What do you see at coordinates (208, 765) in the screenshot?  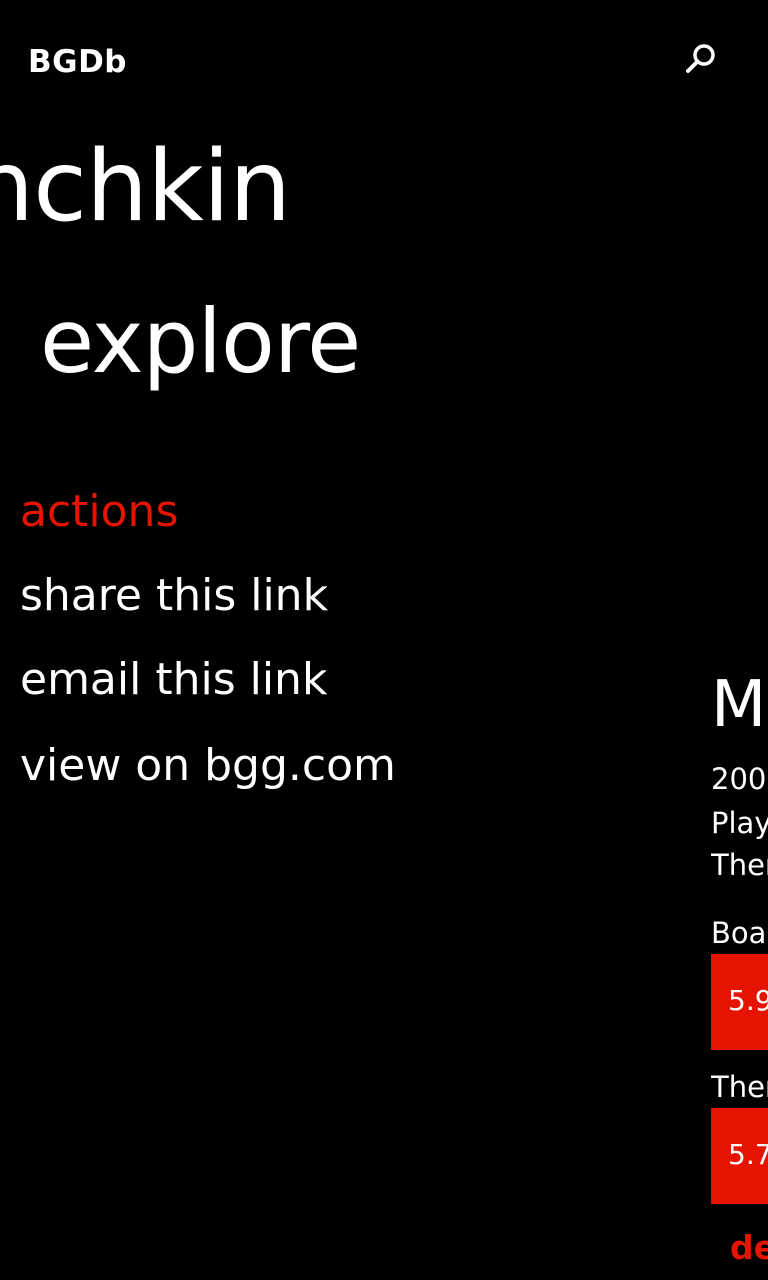 I see `view-on-bgg-action: view on bgg.com` at bounding box center [208, 765].